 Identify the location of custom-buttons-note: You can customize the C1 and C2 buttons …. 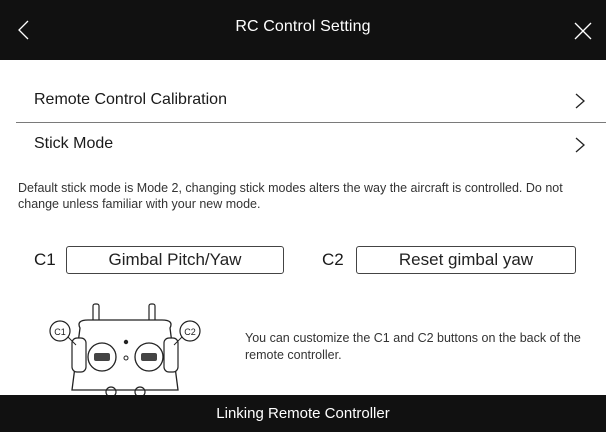
(413, 346).